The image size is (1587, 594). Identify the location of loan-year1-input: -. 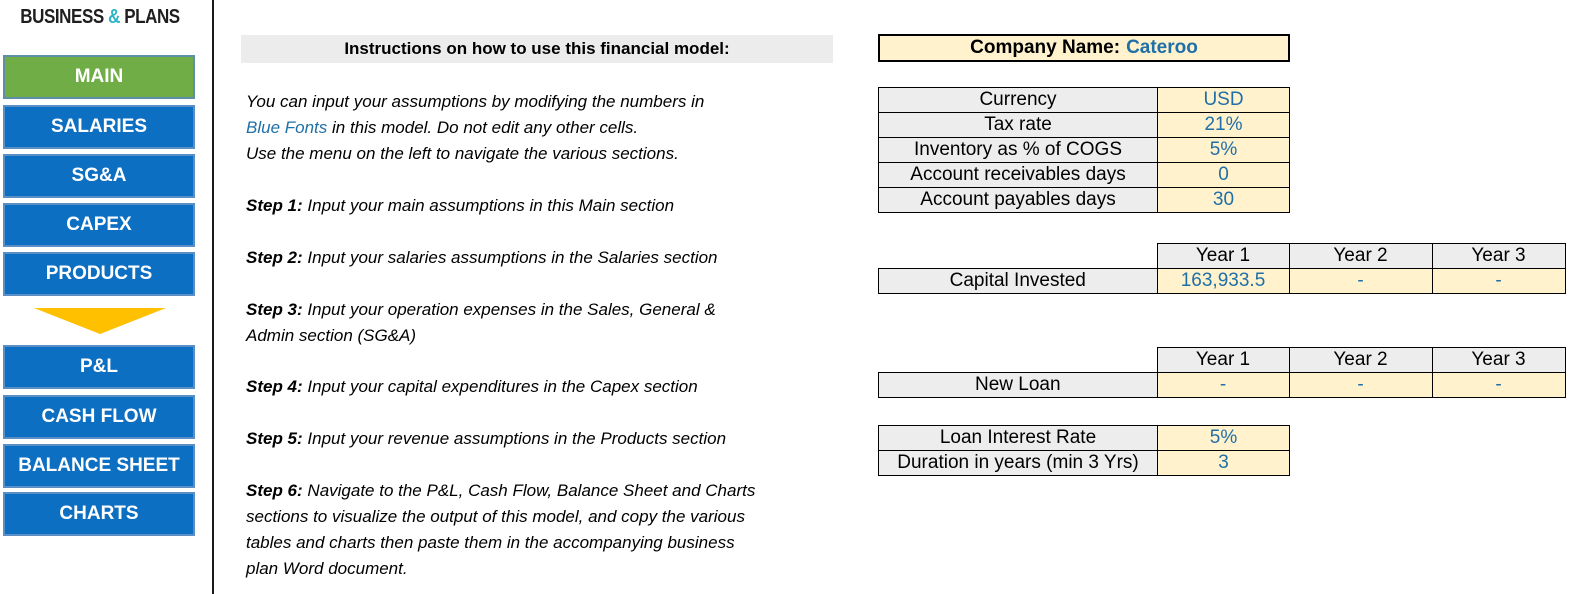
(1223, 385).